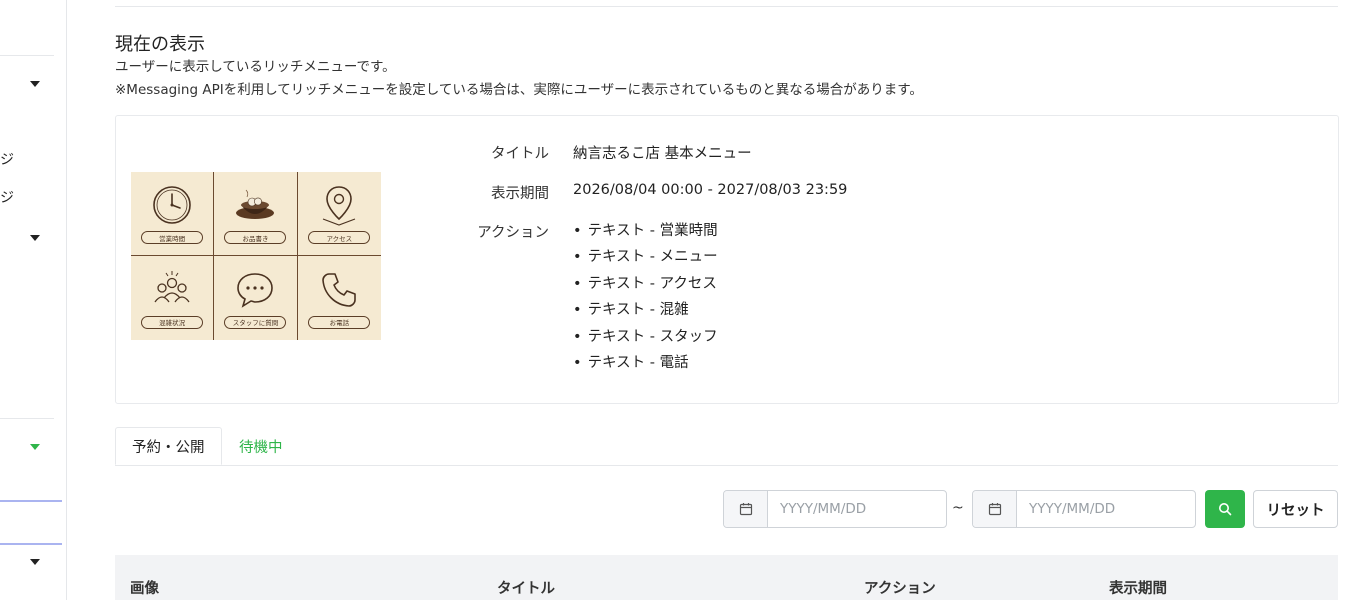  What do you see at coordinates (255, 204) in the screenshot?
I see `food-bowl-icon` at bounding box center [255, 204].